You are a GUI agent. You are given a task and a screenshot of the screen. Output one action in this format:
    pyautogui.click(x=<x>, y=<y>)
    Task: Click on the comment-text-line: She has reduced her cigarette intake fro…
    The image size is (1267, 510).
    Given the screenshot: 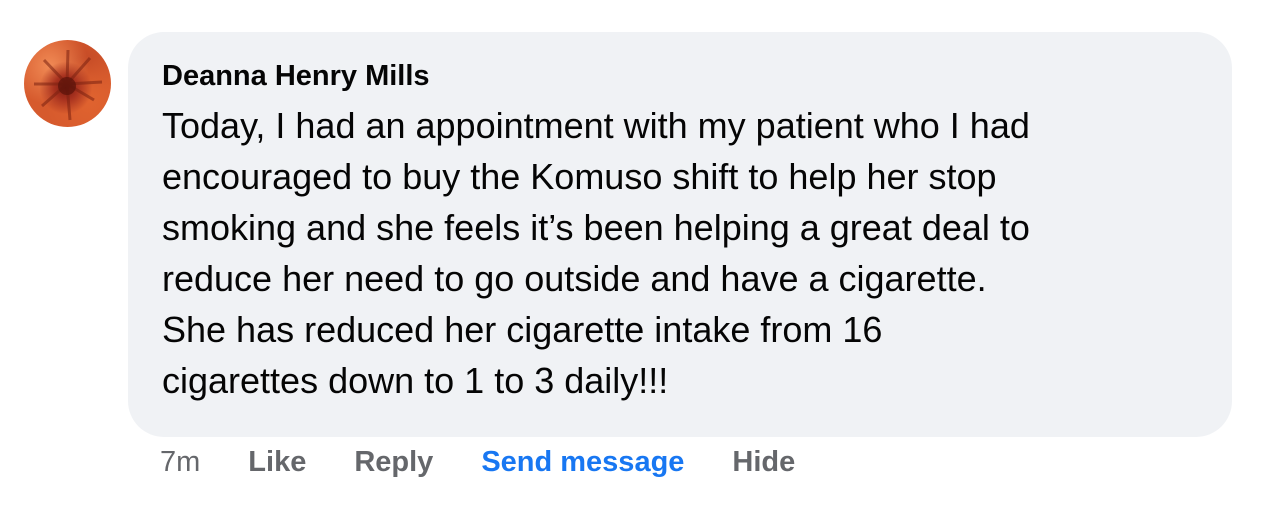 What is the action you would take?
    pyautogui.click(x=522, y=329)
    